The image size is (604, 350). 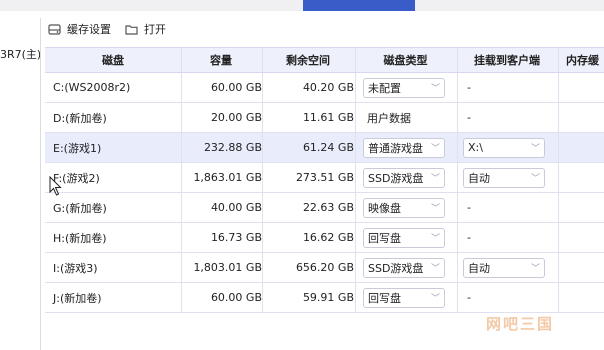 What do you see at coordinates (236, 237) in the screenshot?
I see `capacity-value: 16.73 GB` at bounding box center [236, 237].